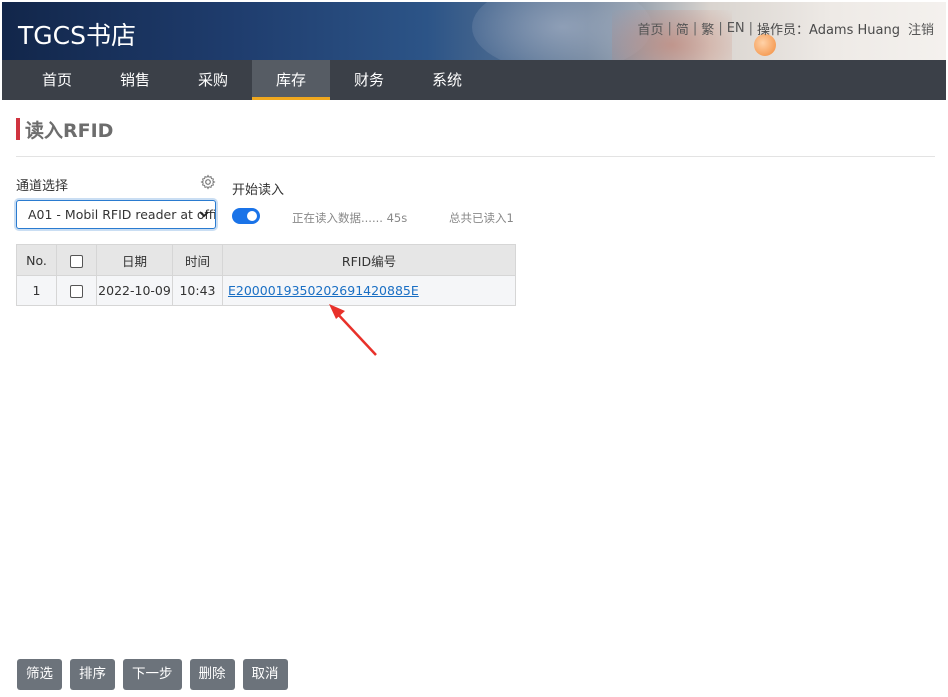 The width and height of the screenshot is (948, 697). Describe the element at coordinates (252, 216) in the screenshot. I see `toggle-knob` at that location.